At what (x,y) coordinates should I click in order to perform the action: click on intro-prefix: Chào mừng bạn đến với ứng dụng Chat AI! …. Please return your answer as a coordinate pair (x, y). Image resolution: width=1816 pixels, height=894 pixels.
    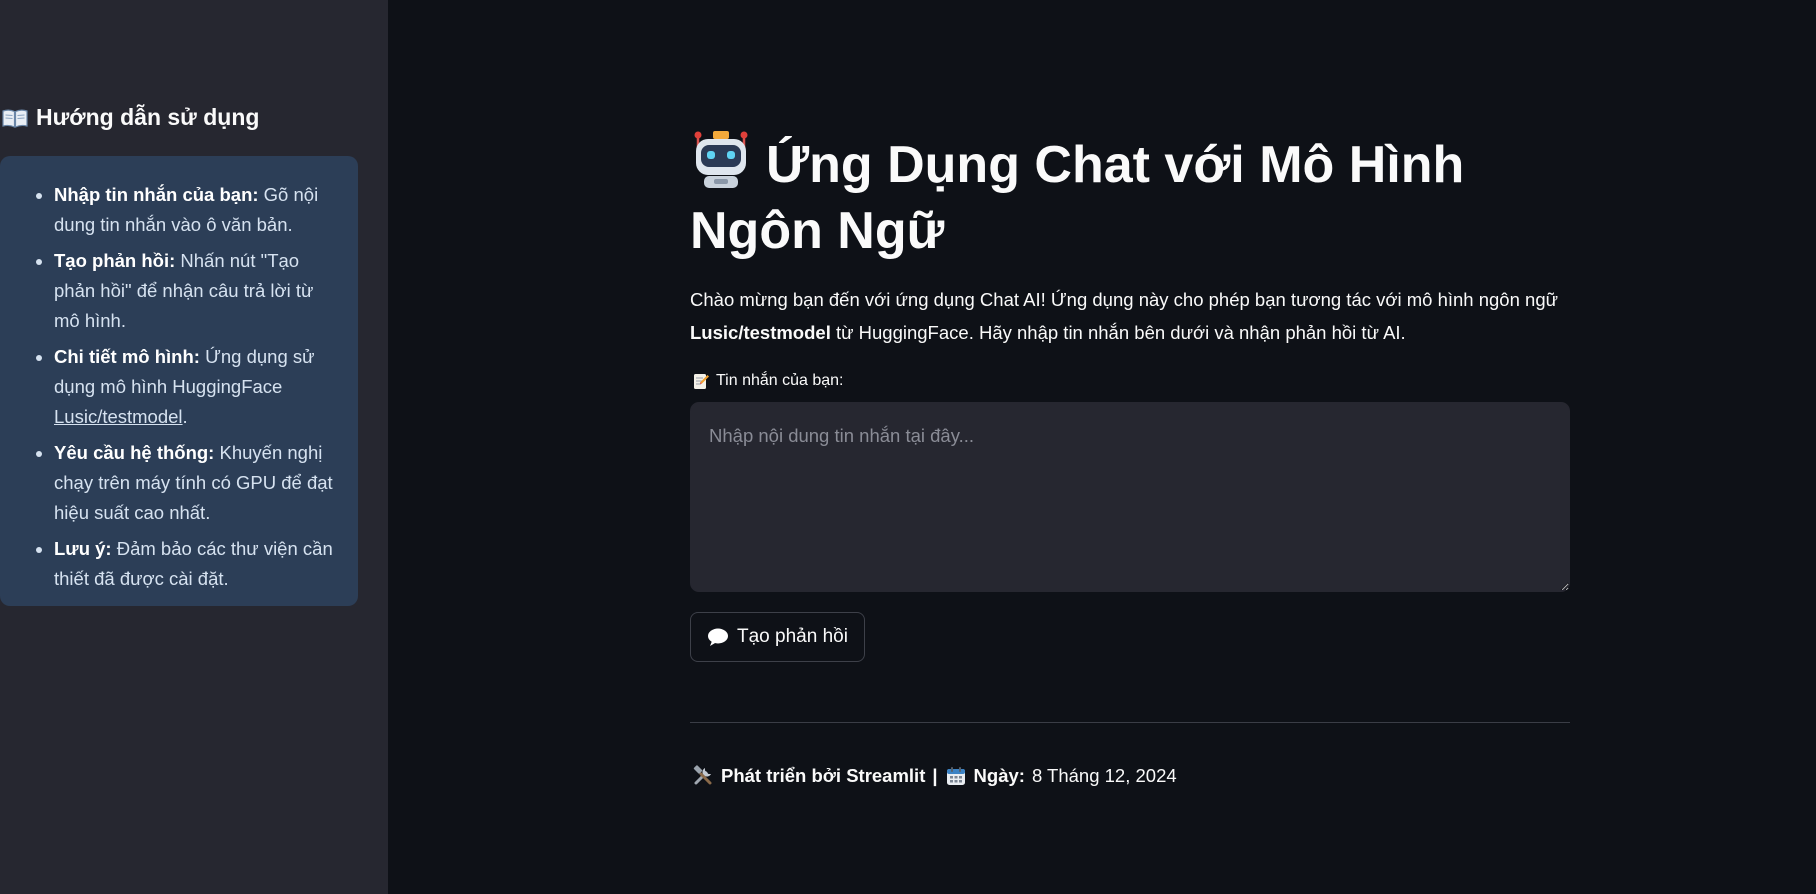
    Looking at the image, I should click on (1124, 299).